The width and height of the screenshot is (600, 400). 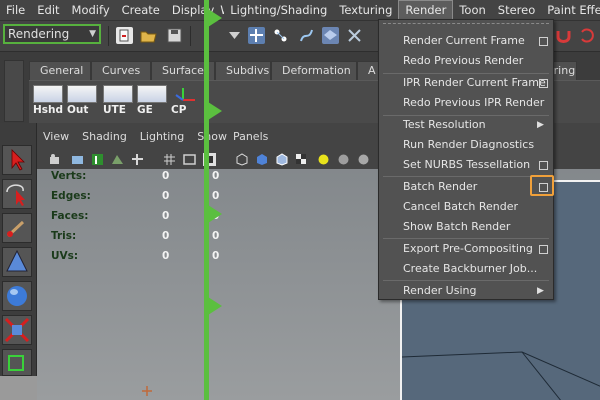 I want to click on shelf-tab-subdivs: Subdivs, so click(x=243, y=70).